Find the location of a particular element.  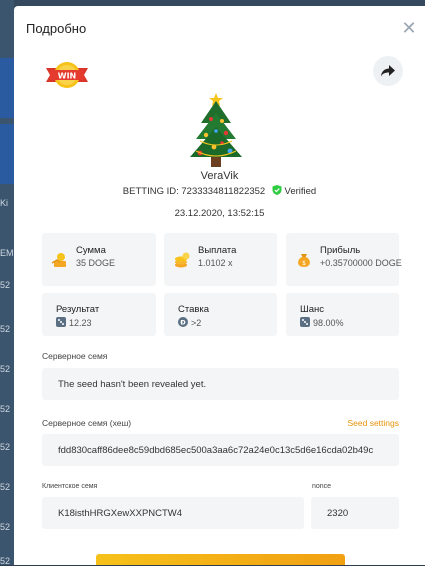

win-badge-text: WIN is located at coordinates (67, 76).